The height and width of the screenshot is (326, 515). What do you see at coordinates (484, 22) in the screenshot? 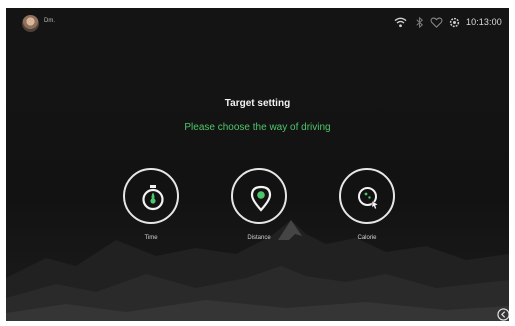
I see `clock-time: 10:13:00` at bounding box center [484, 22].